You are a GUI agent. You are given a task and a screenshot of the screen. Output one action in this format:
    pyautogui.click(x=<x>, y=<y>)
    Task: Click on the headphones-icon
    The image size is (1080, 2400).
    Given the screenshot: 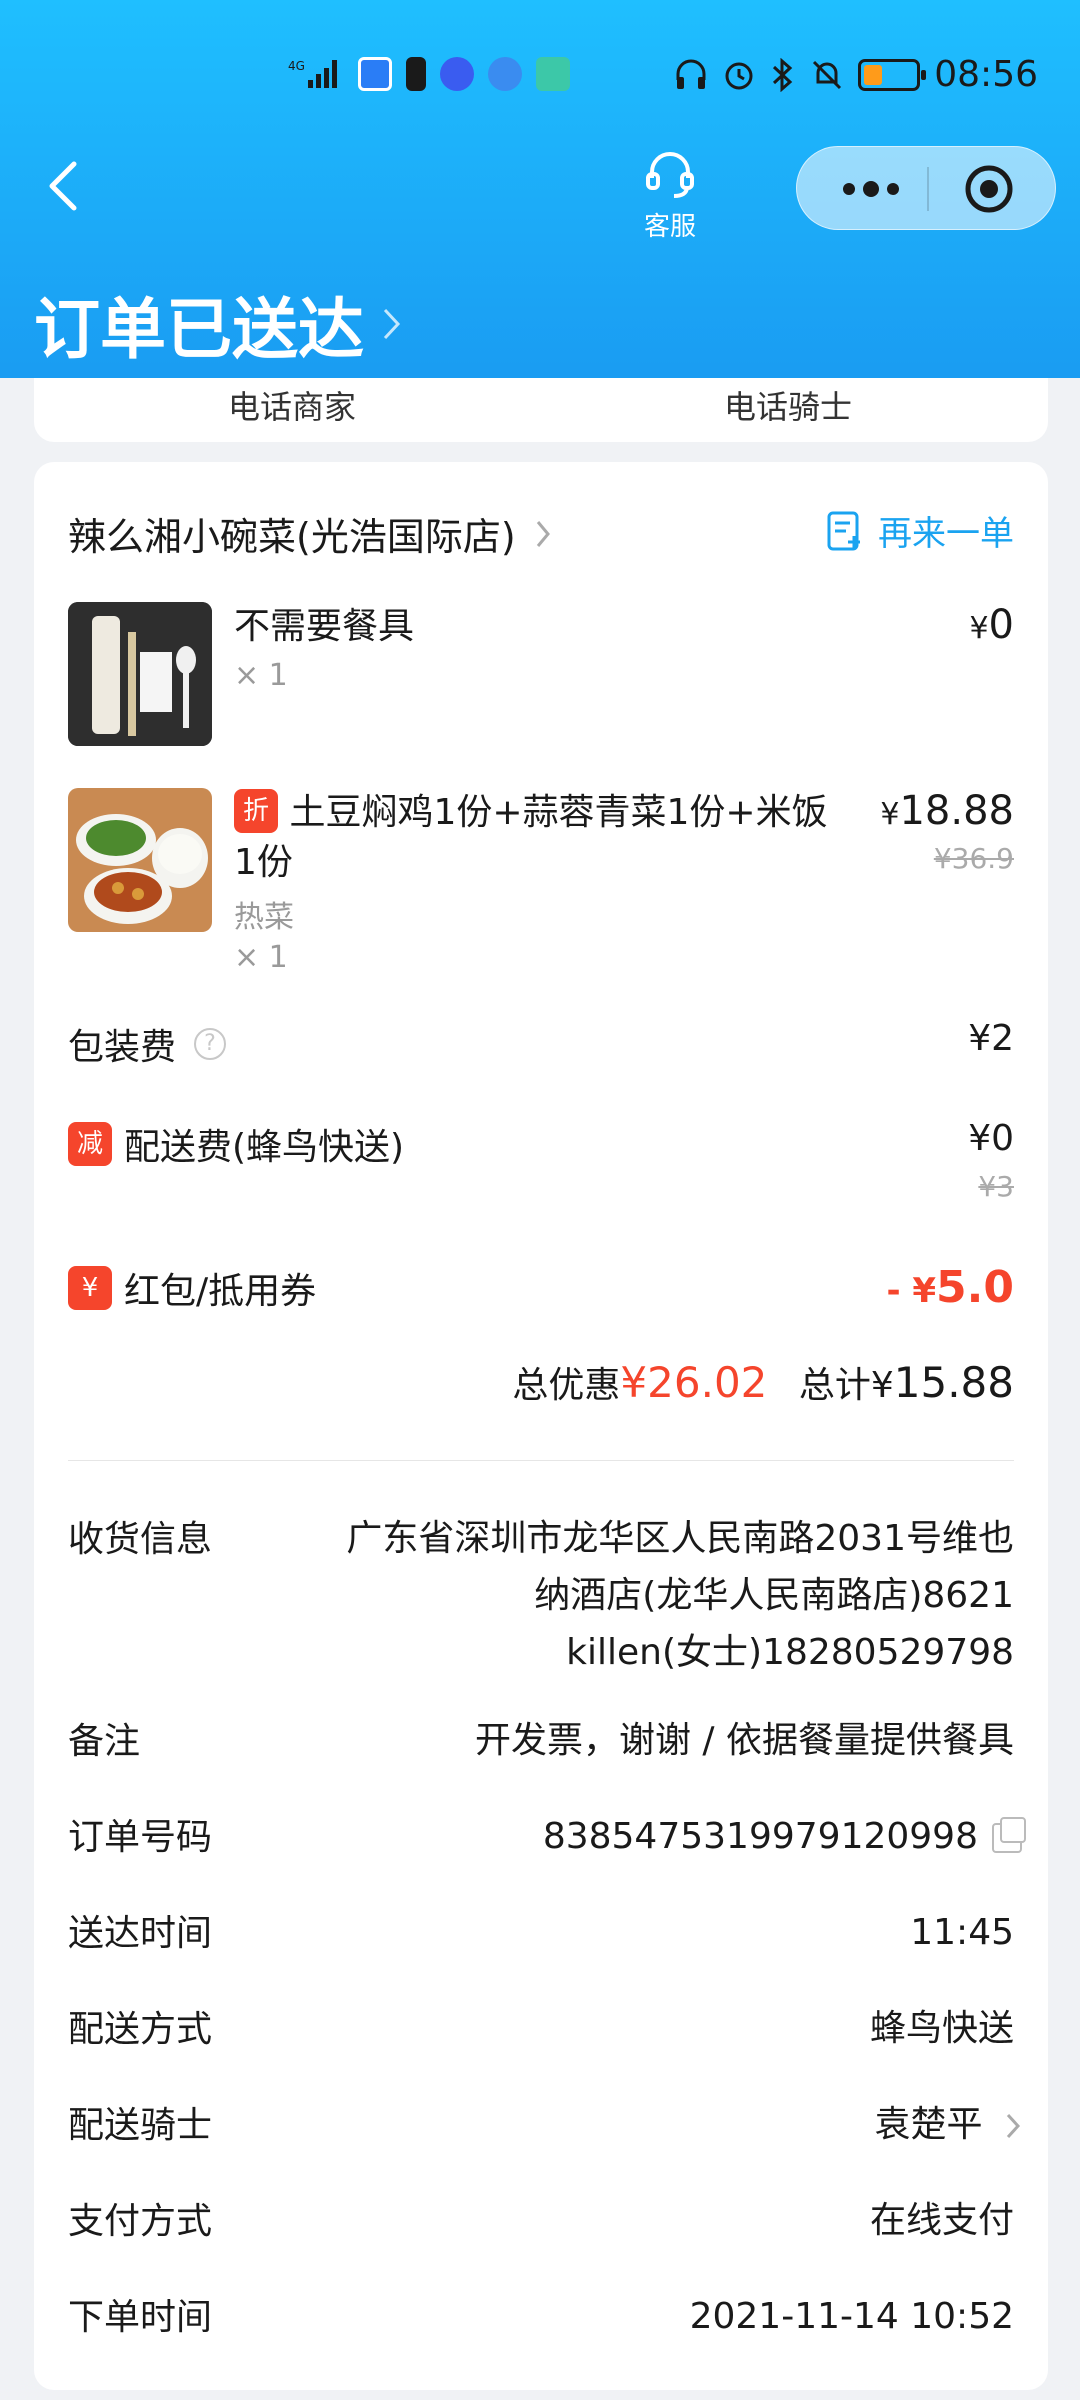 What is the action you would take?
    pyautogui.click(x=691, y=74)
    